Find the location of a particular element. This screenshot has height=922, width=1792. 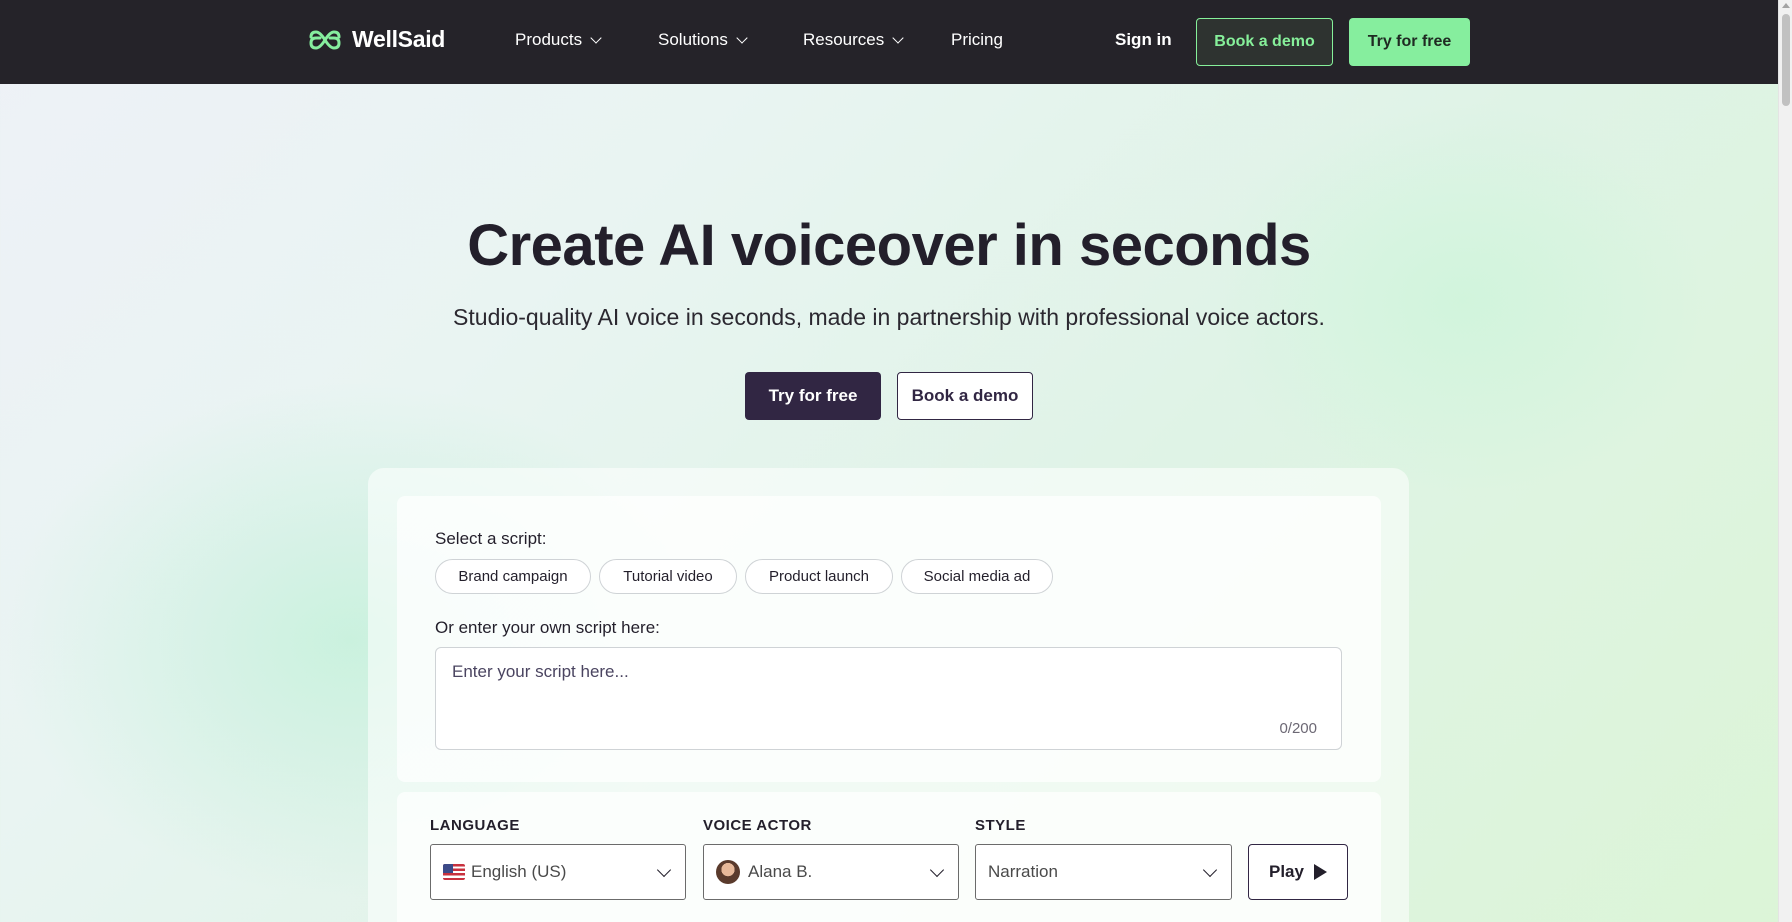

play-button: Play is located at coordinates (1298, 872).